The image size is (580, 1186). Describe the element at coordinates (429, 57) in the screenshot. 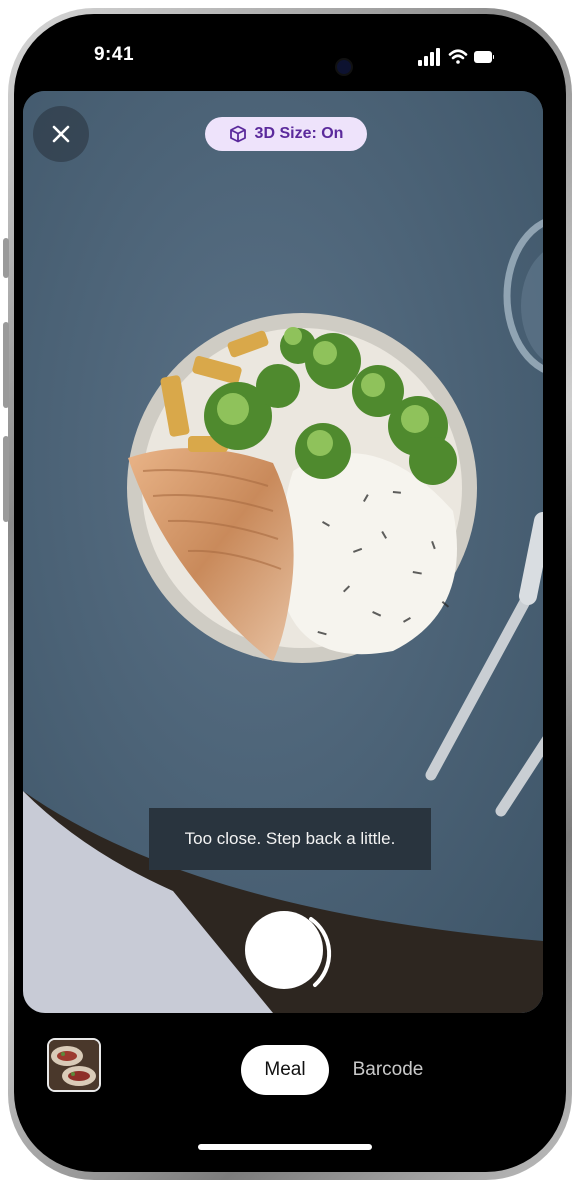

I see `signal-icon` at that location.